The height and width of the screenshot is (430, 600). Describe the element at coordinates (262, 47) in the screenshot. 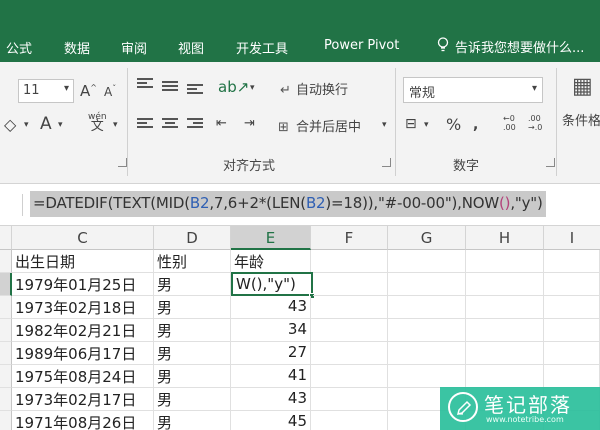

I see `tab-developer: 开发工具` at that location.